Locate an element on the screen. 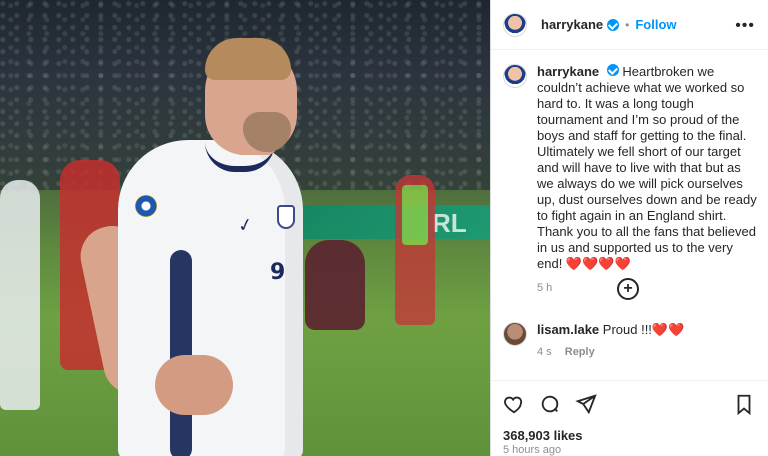  plus-circle-icon: + is located at coordinates (628, 289).